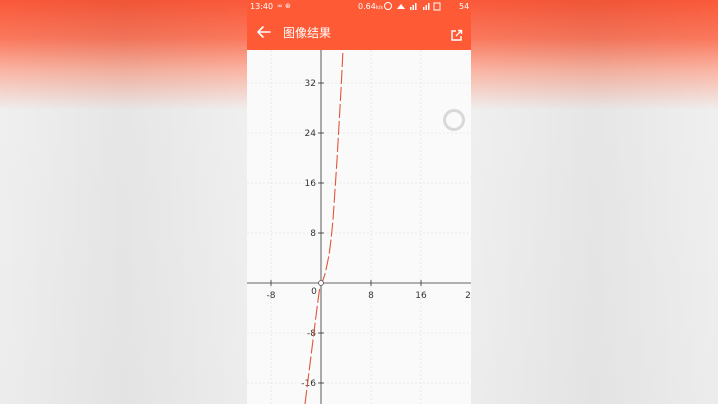  What do you see at coordinates (311, 184) in the screenshot?
I see `y-tick-label: 16` at bounding box center [311, 184].